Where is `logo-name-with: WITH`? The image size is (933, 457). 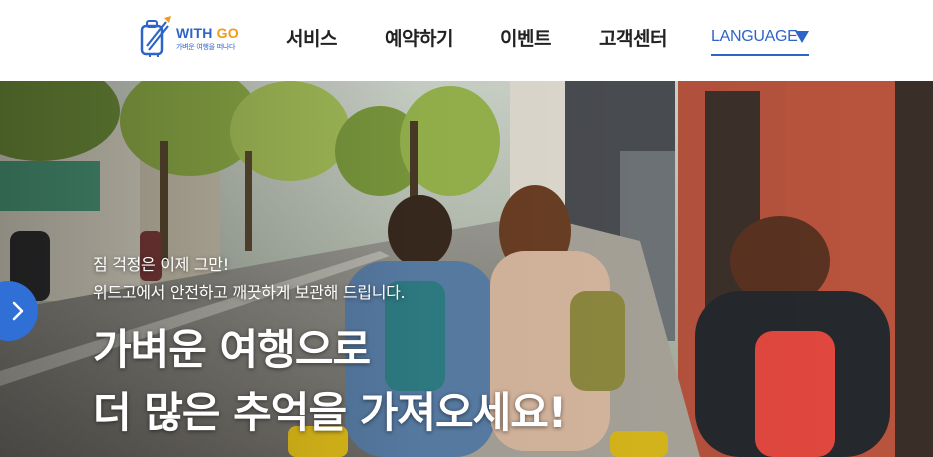
logo-name-with: WITH is located at coordinates (194, 33).